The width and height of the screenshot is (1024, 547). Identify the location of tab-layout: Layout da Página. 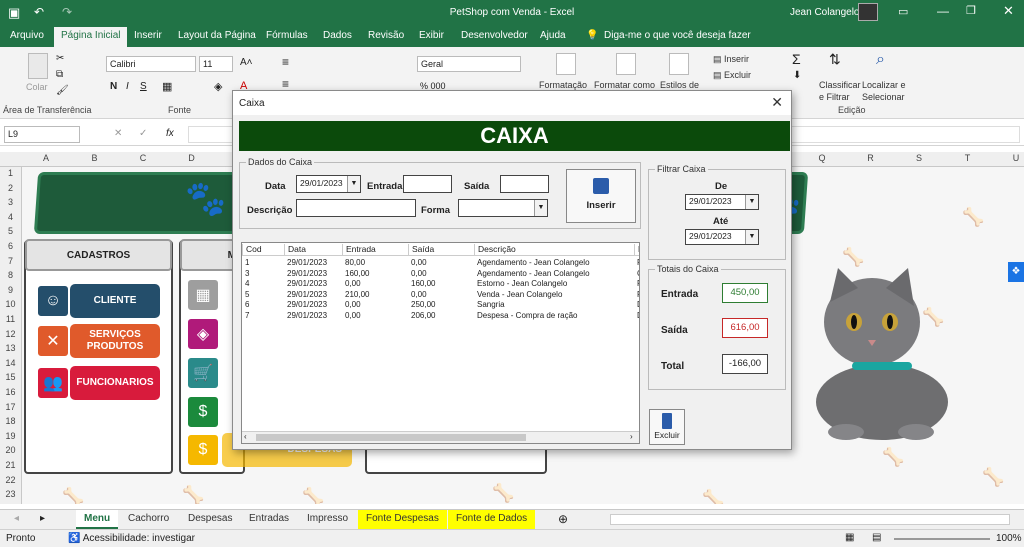
(217, 35).